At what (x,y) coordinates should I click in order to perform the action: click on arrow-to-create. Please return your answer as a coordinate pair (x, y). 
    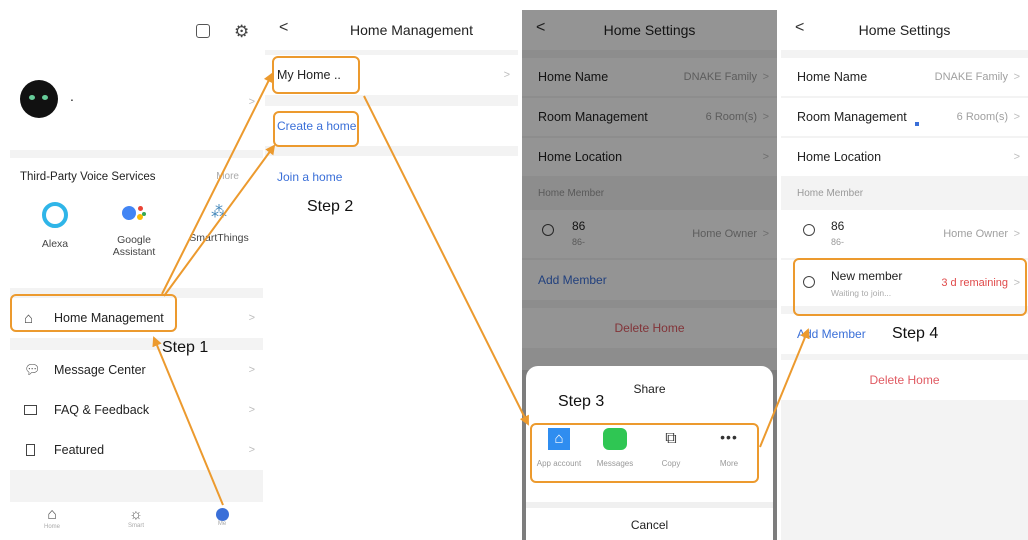
    Looking at the image, I should click on (219, 220).